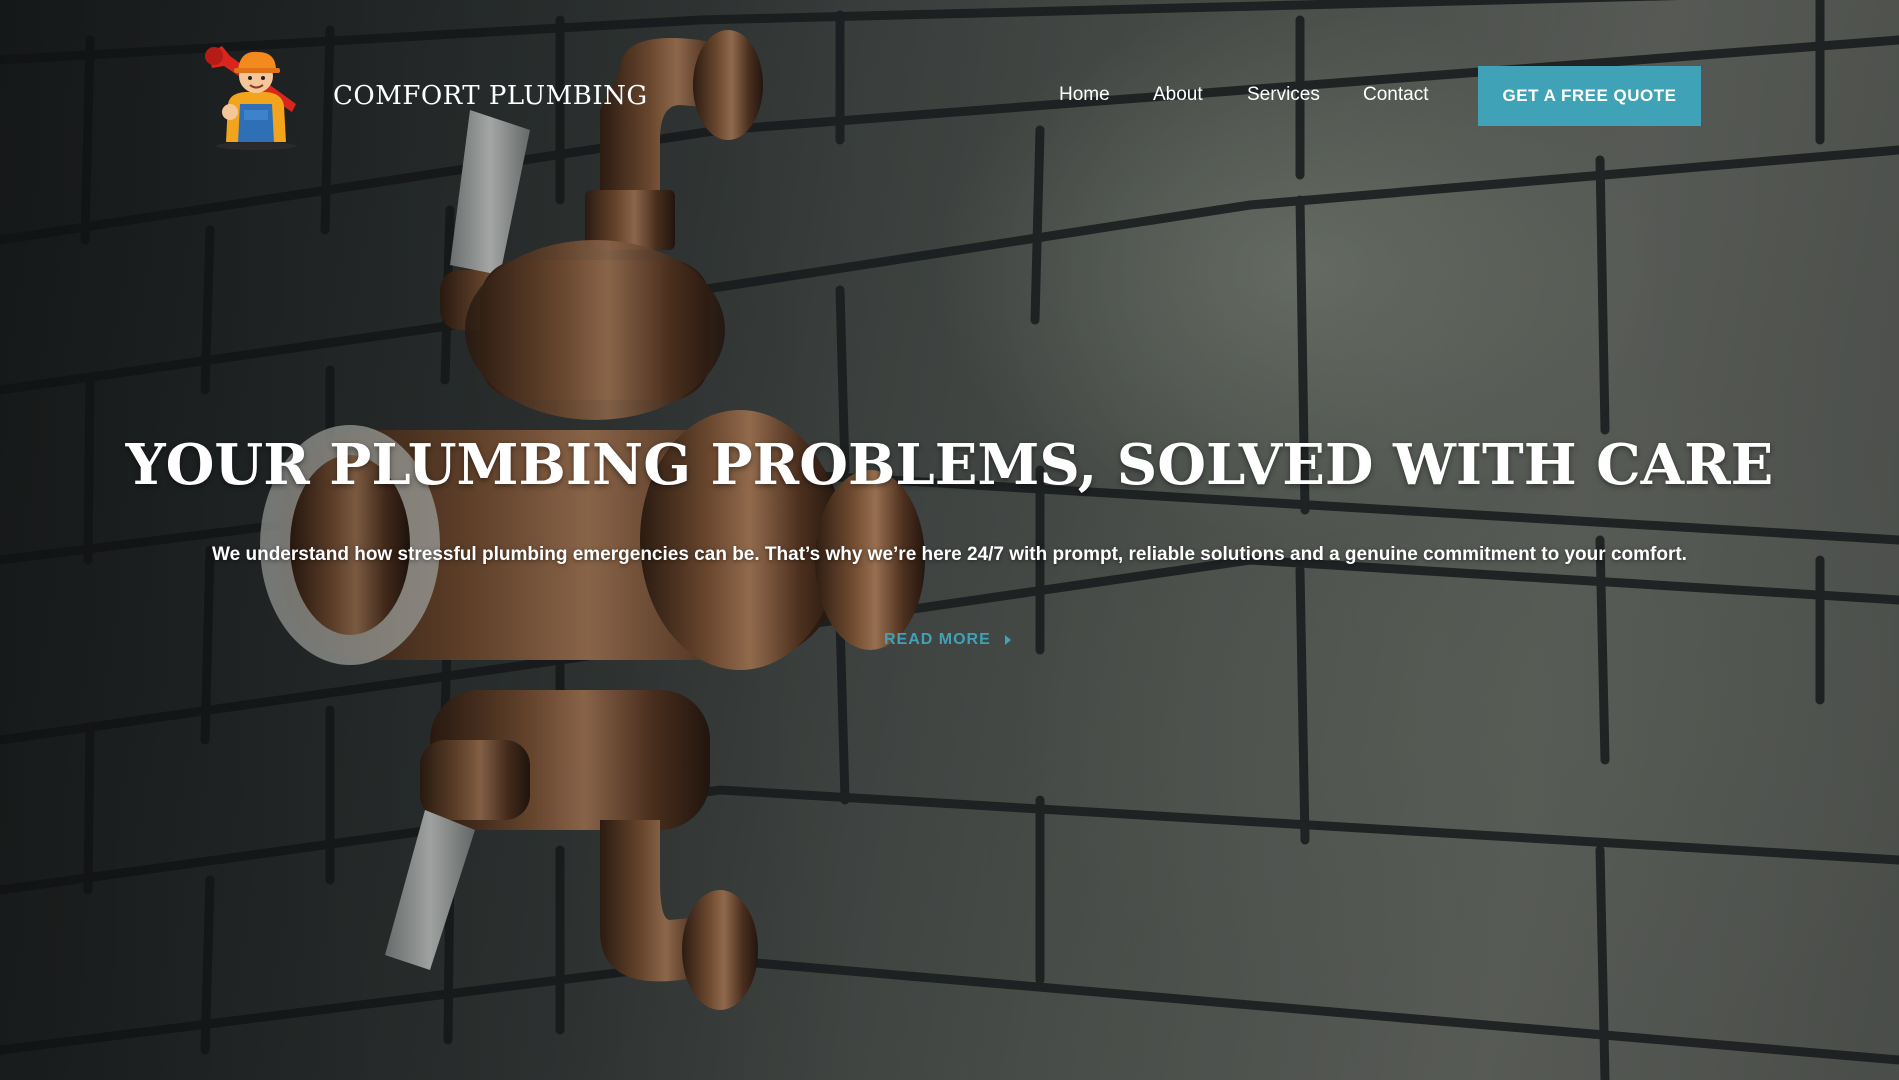  I want to click on nav-item-contact: Contact, so click(1395, 95).